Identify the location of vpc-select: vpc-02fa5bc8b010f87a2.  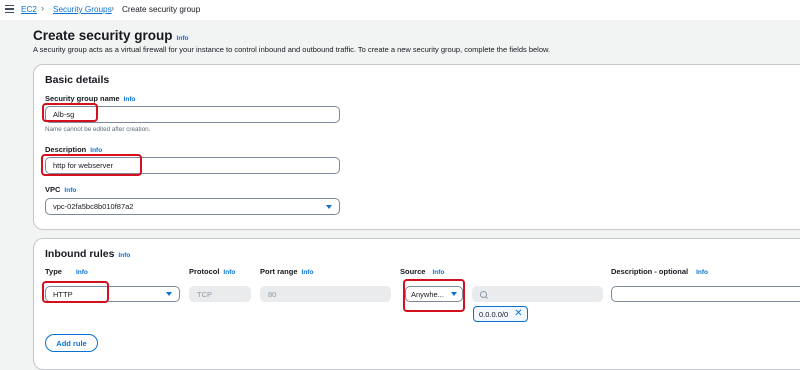
(192, 206).